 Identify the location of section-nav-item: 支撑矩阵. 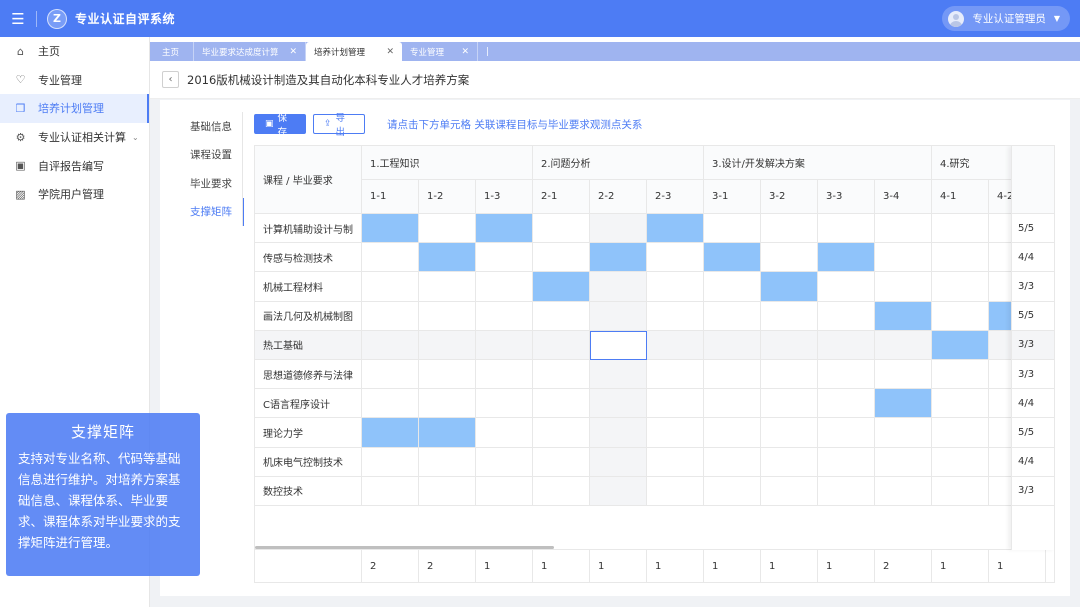
(202, 212).